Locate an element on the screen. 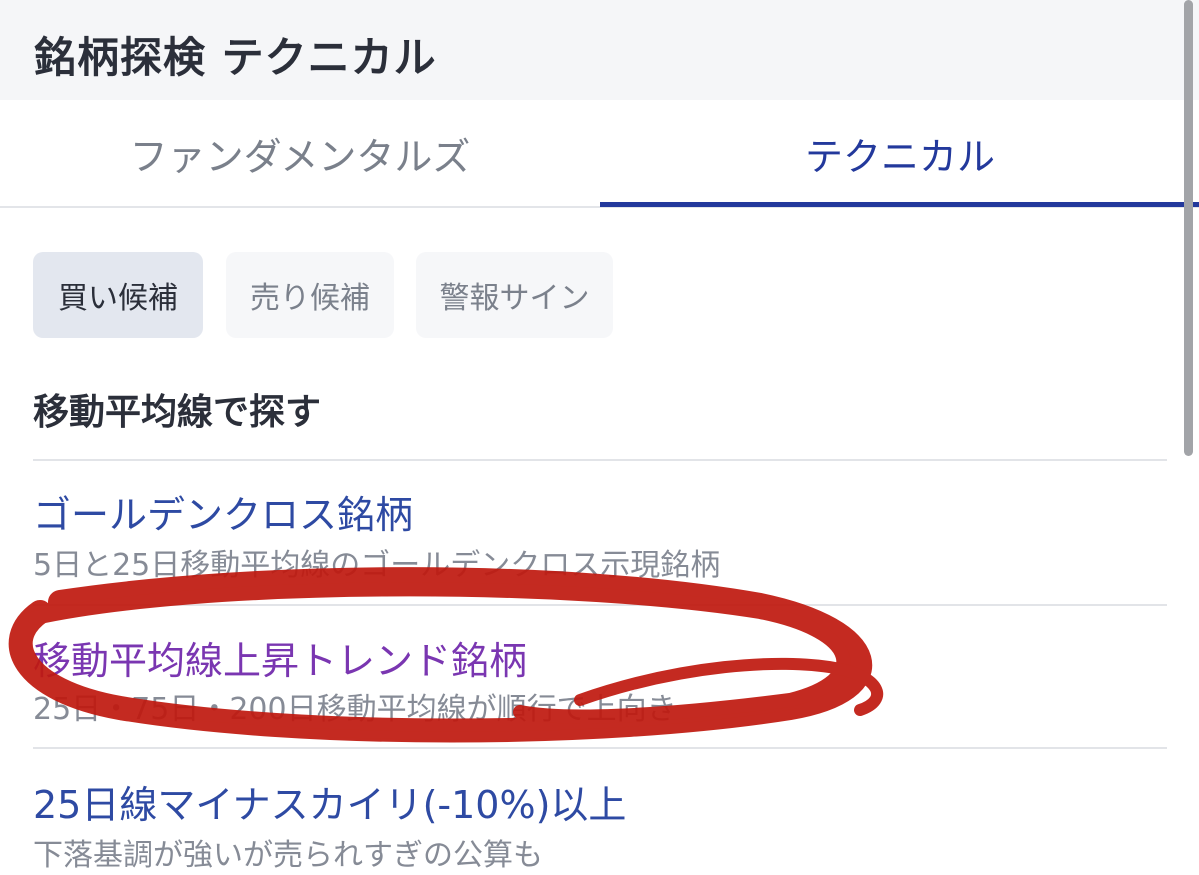 The height and width of the screenshot is (875, 1199). list-item-uptrend: 移動平均線上昇トレンド銘柄 is located at coordinates (280, 657).